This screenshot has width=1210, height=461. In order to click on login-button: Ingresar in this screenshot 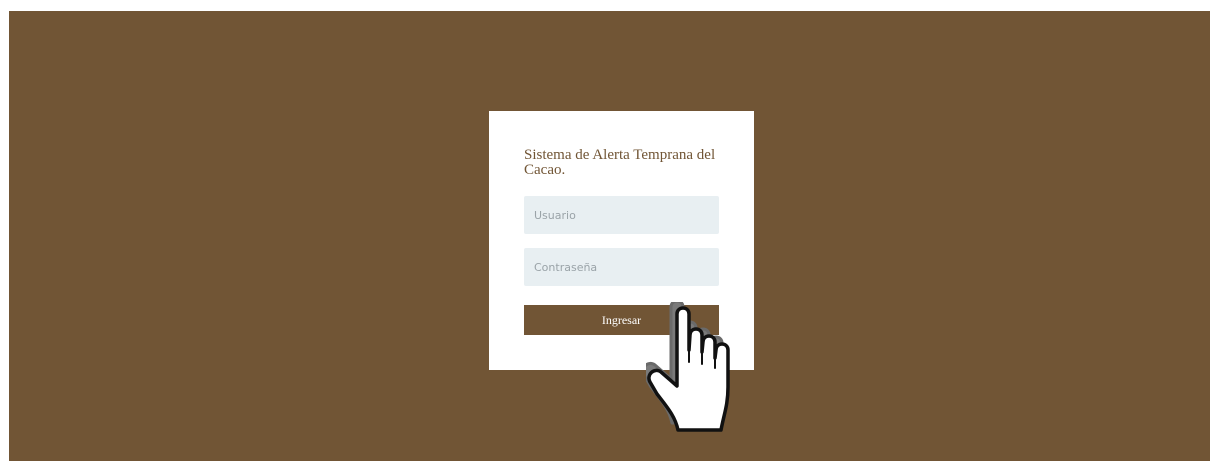, I will do `click(621, 320)`.